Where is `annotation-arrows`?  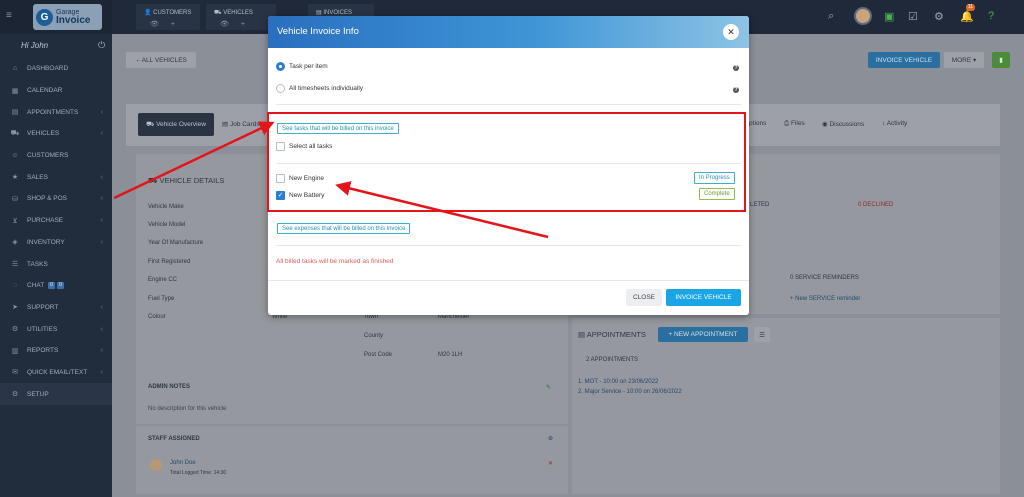
annotation-arrows is located at coordinates (331, 180).